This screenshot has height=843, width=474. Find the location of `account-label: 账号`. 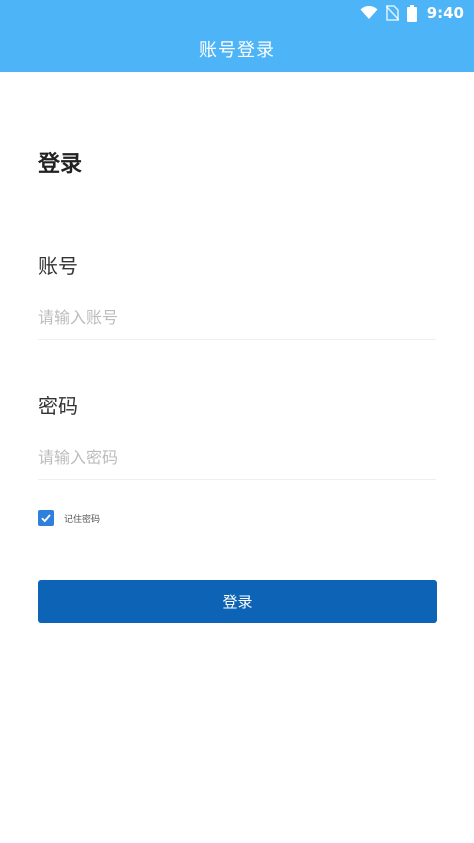

account-label: 账号 is located at coordinates (58, 266).